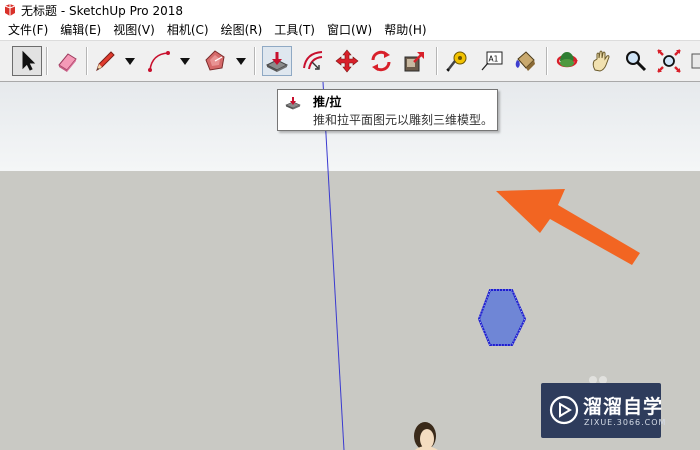 The height and width of the screenshot is (450, 700). Describe the element at coordinates (564, 410) in the screenshot. I see `play-logo-icon` at that location.